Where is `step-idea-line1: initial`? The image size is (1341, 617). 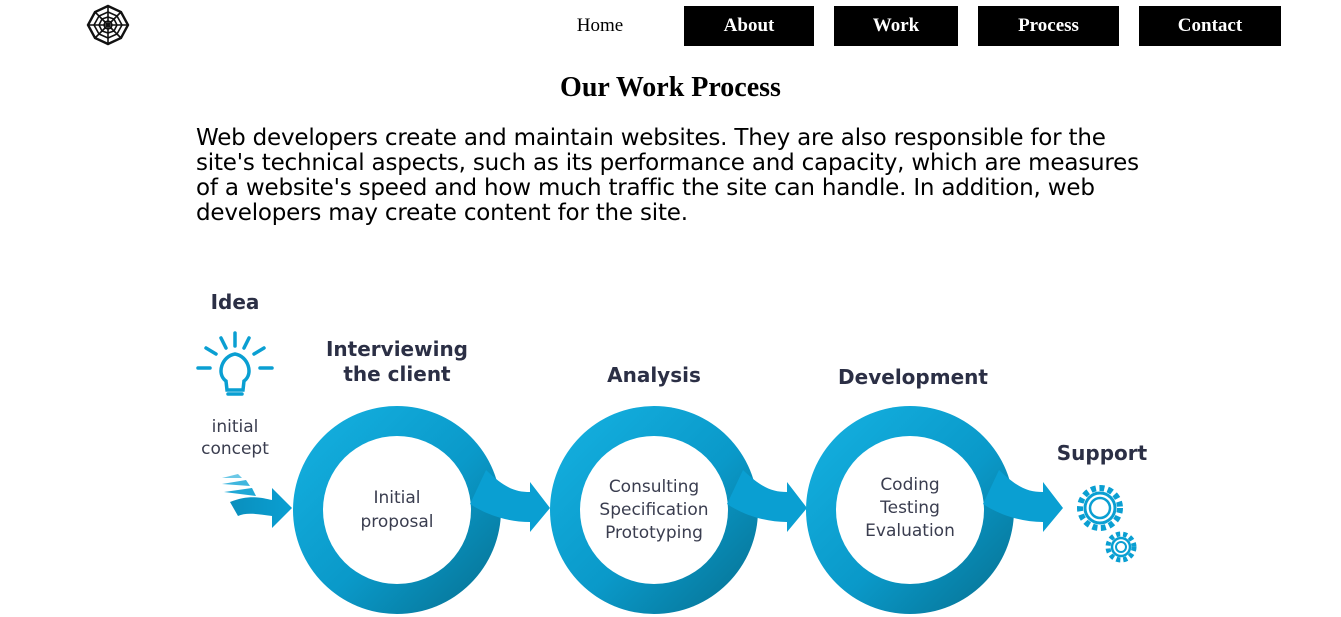 step-idea-line1: initial is located at coordinates (235, 427).